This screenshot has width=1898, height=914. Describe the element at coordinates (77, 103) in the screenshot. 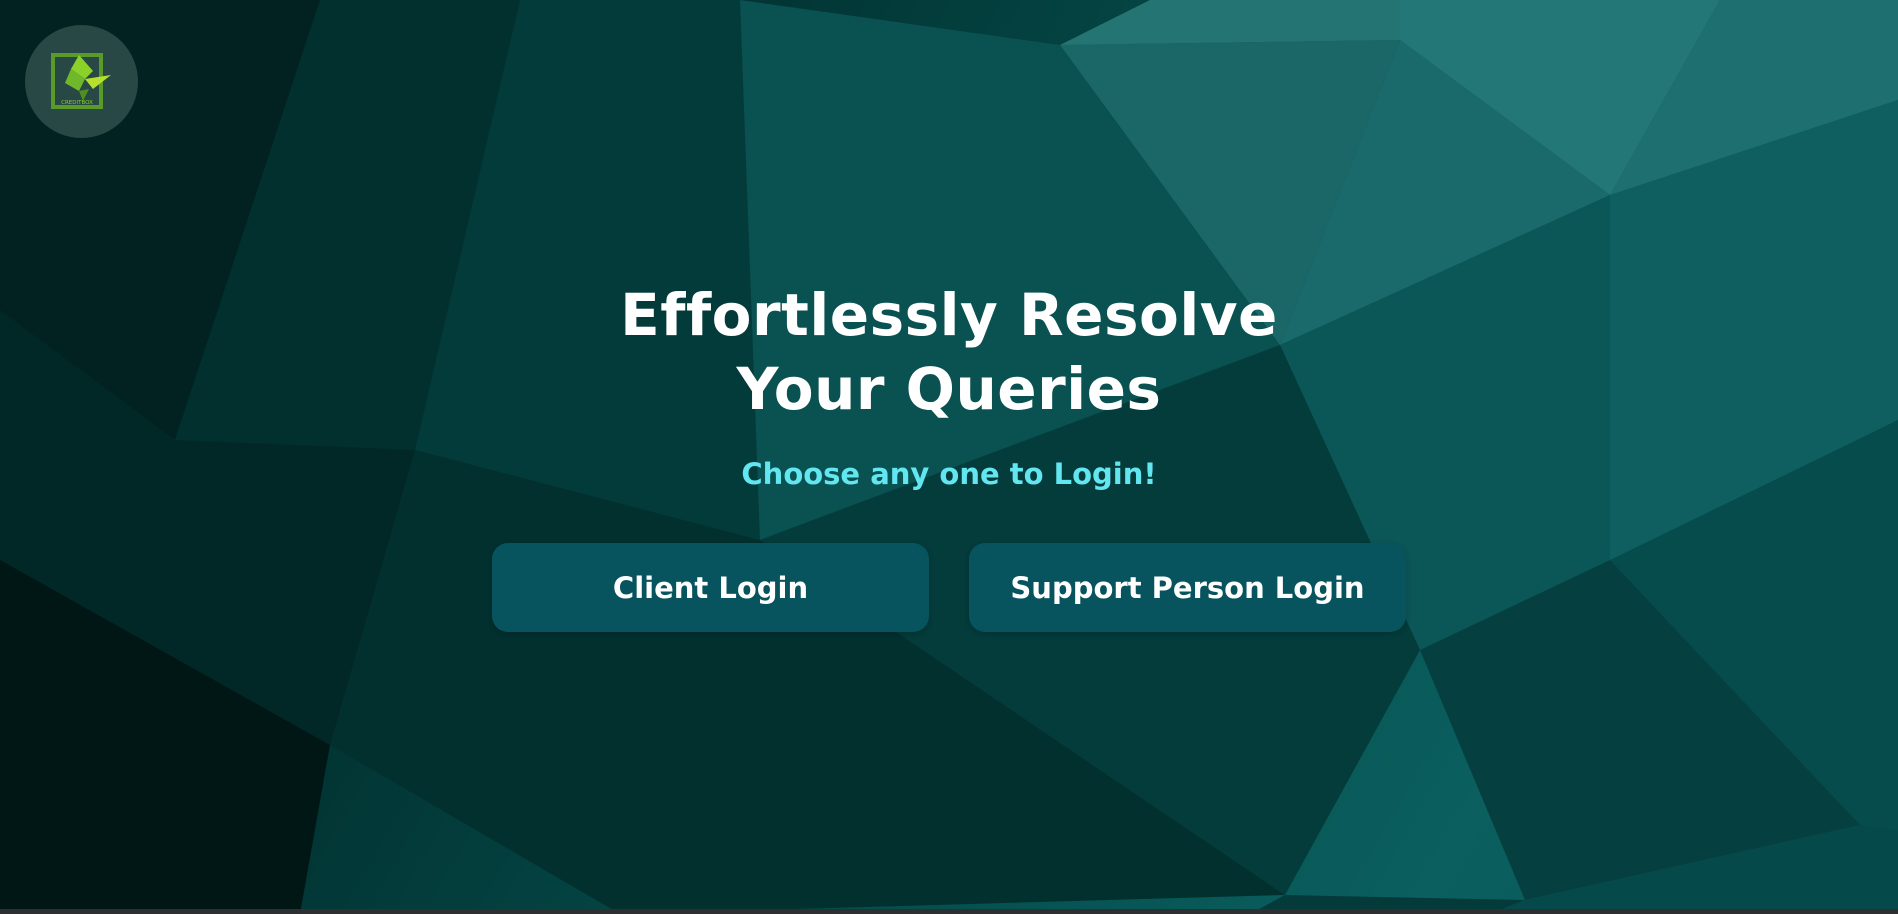

I see `svg-text: CREDITBOX` at that location.